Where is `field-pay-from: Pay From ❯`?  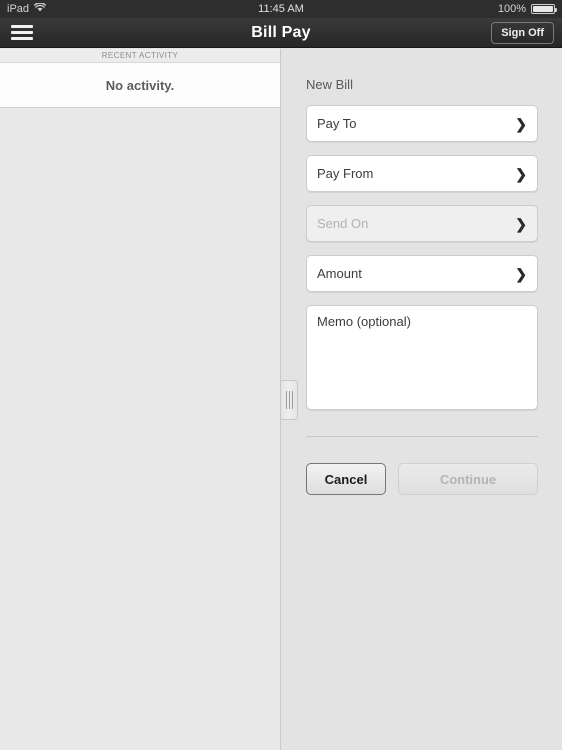 field-pay-from: Pay From ❯ is located at coordinates (422, 173).